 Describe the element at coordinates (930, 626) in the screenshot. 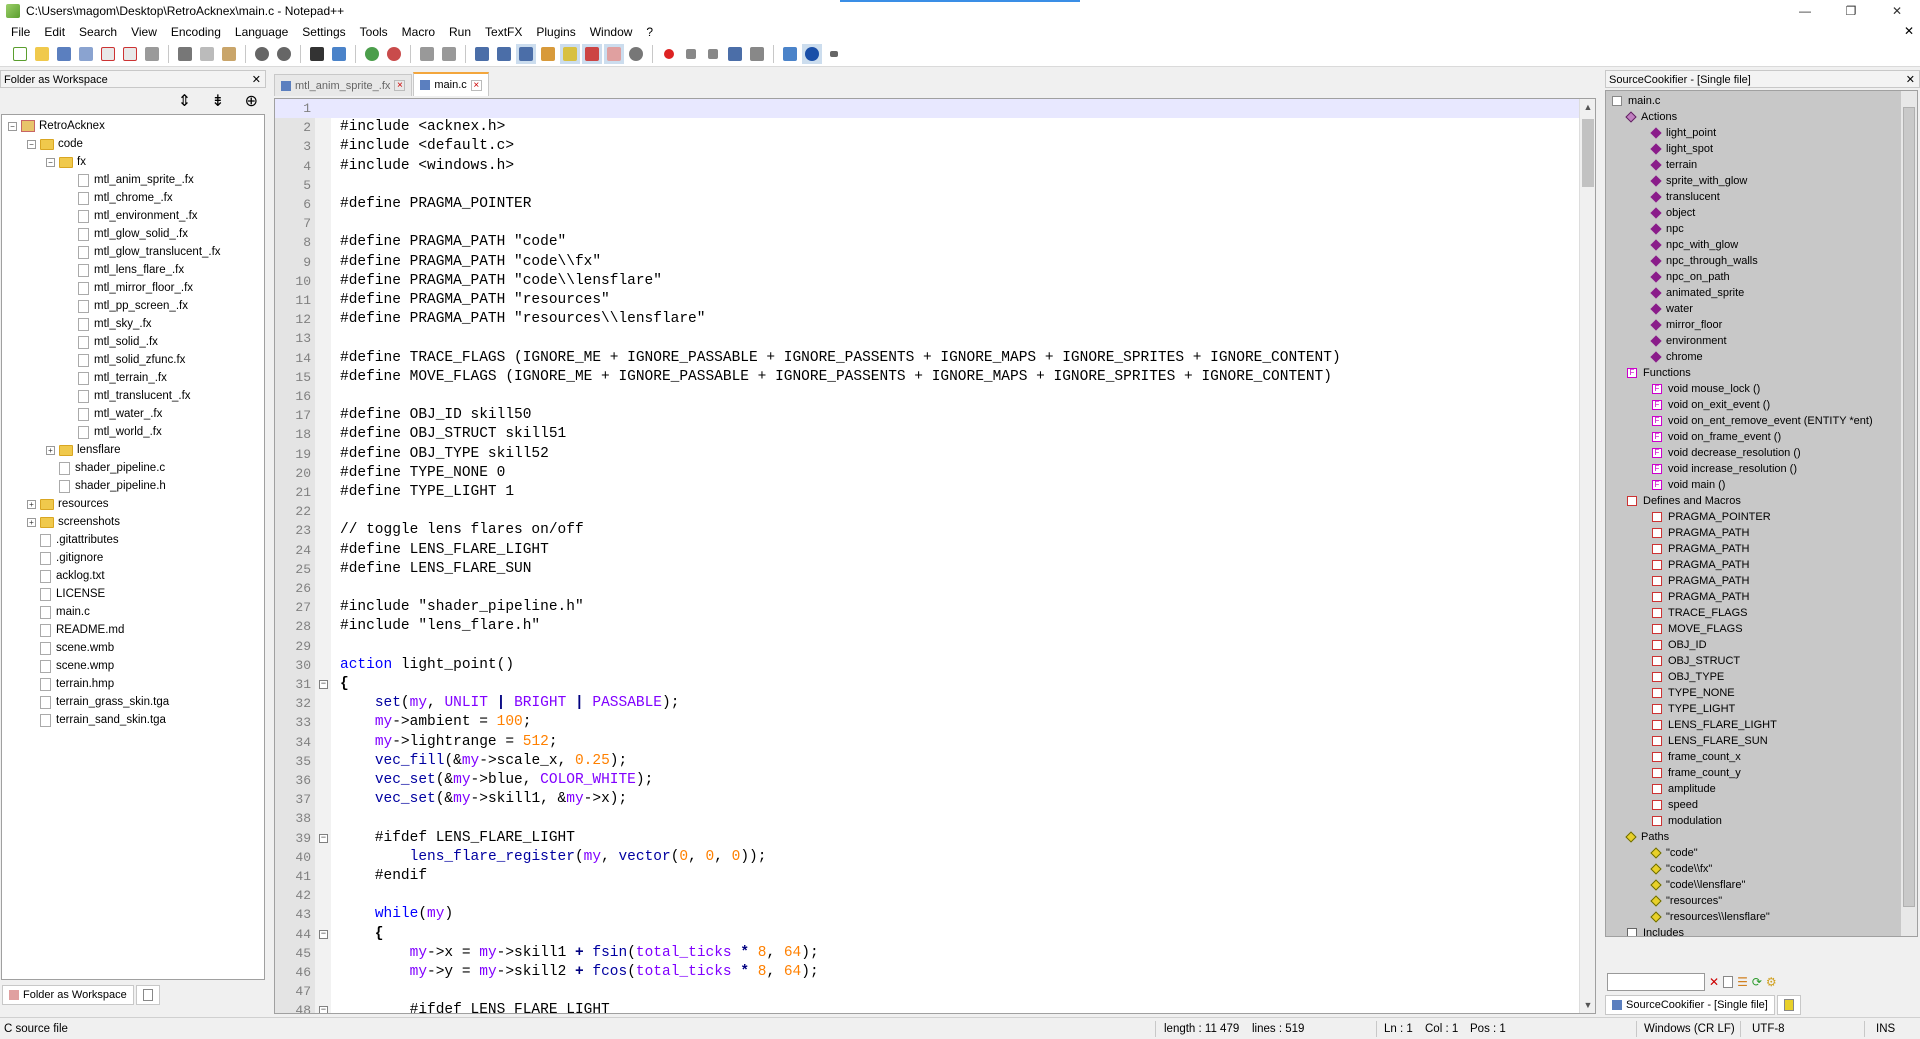

I see `code-line: 28 #include "lens_flare.h"` at that location.